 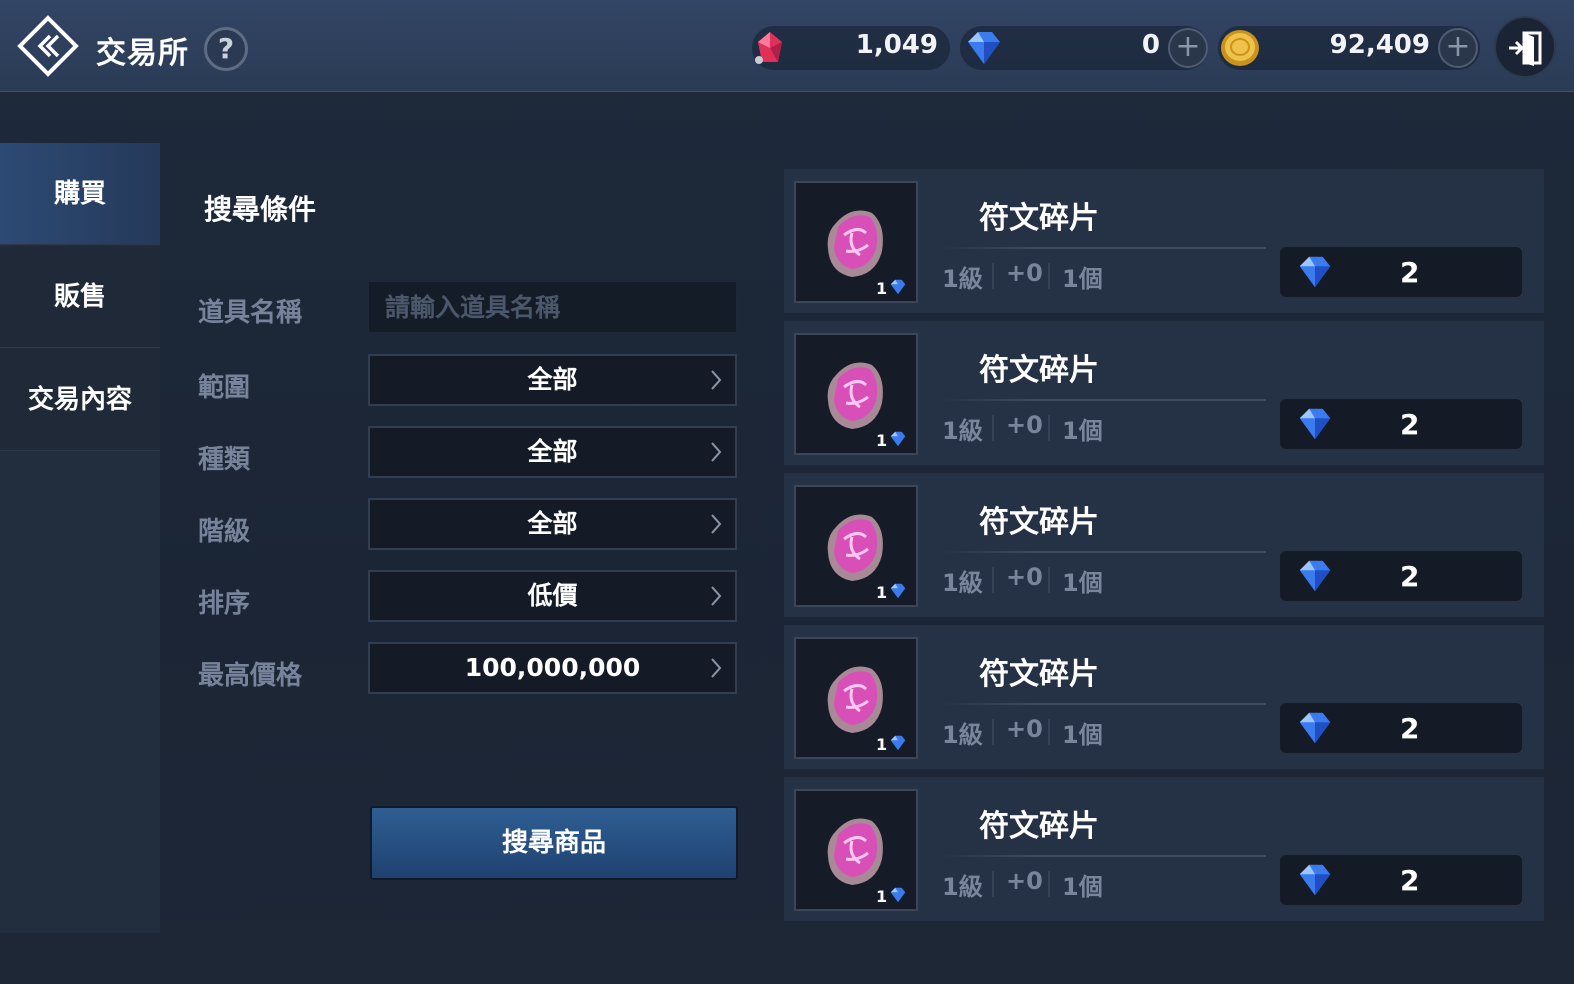 I want to click on sort-label: 排序, so click(x=224, y=604).